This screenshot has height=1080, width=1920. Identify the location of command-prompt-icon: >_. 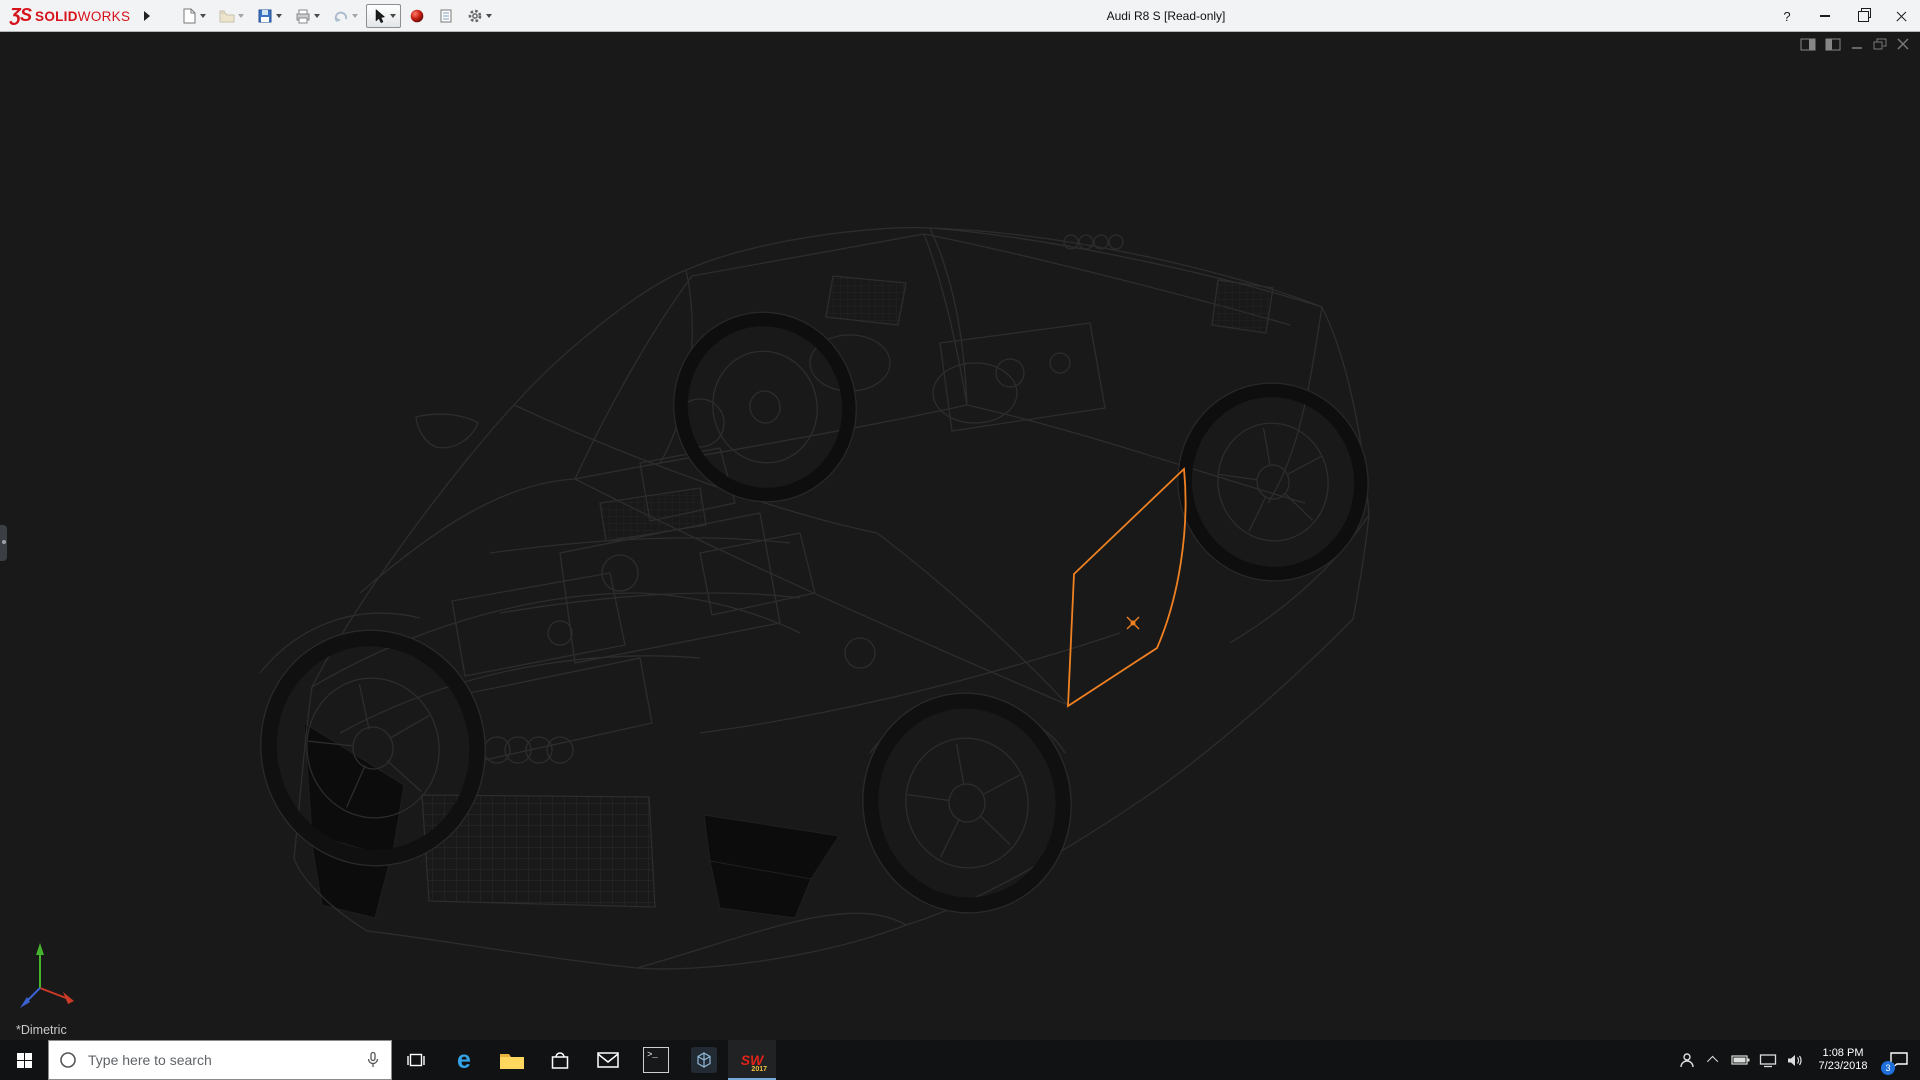
(656, 1060).